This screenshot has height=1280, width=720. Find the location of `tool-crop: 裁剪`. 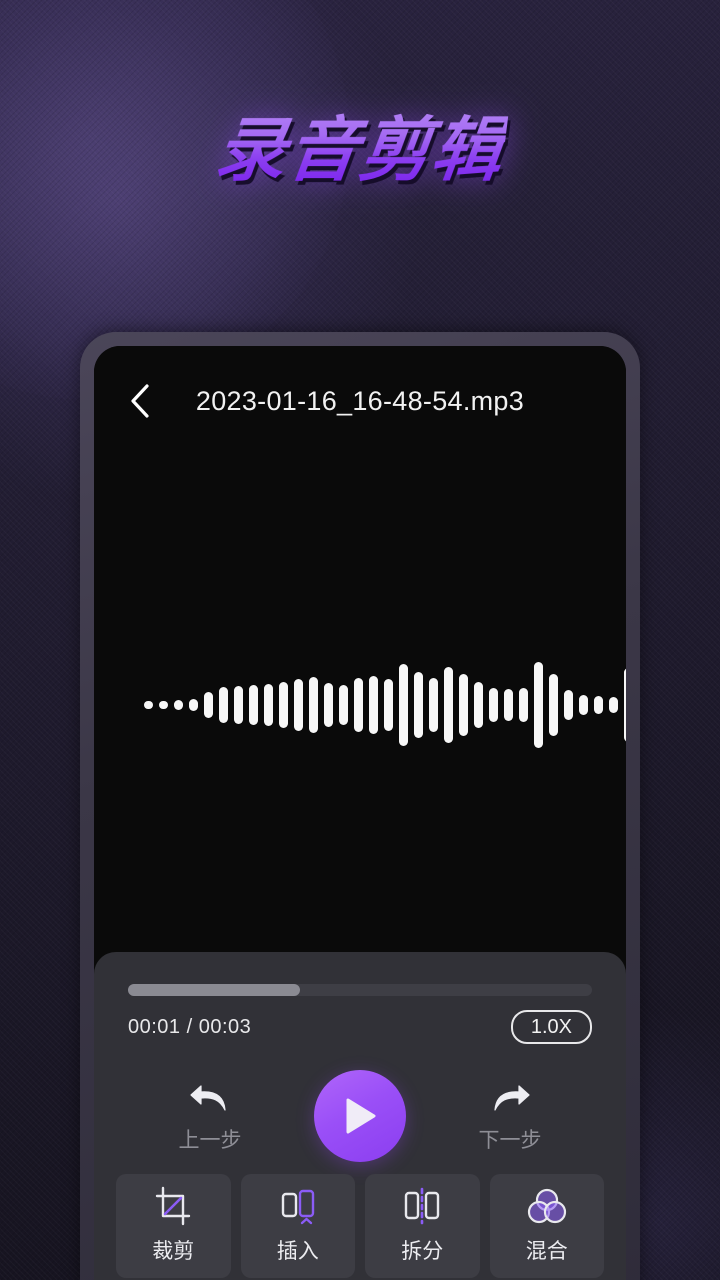

tool-crop: 裁剪 is located at coordinates (173, 1226).